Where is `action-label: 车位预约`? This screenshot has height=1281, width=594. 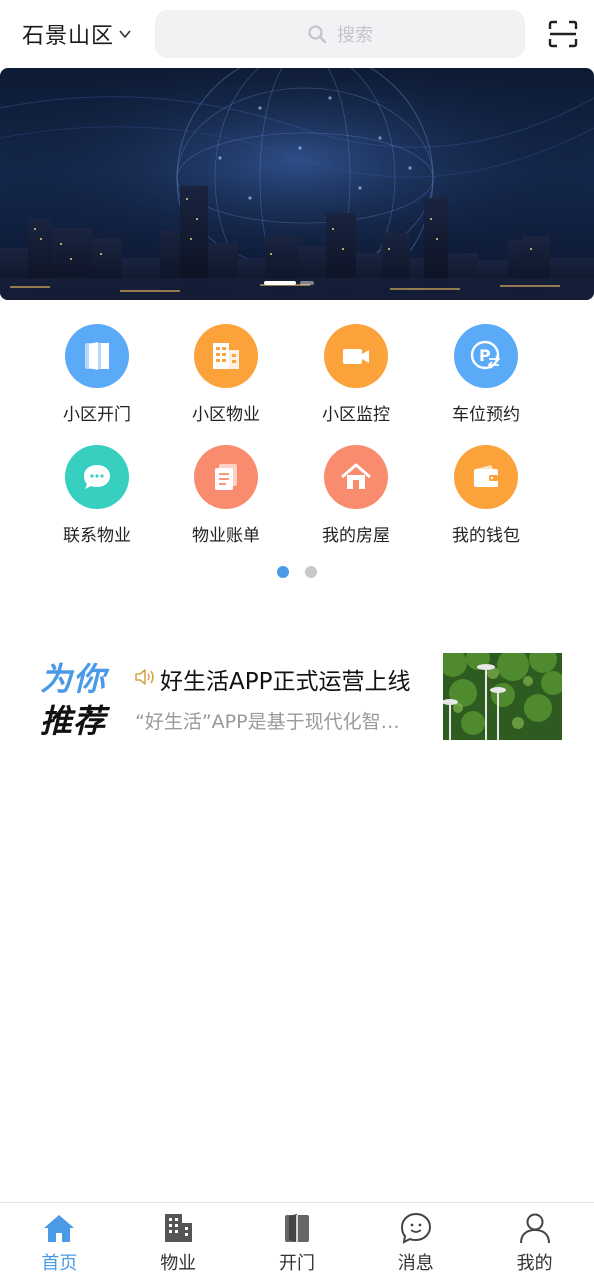
action-label: 车位预约 is located at coordinates (486, 415).